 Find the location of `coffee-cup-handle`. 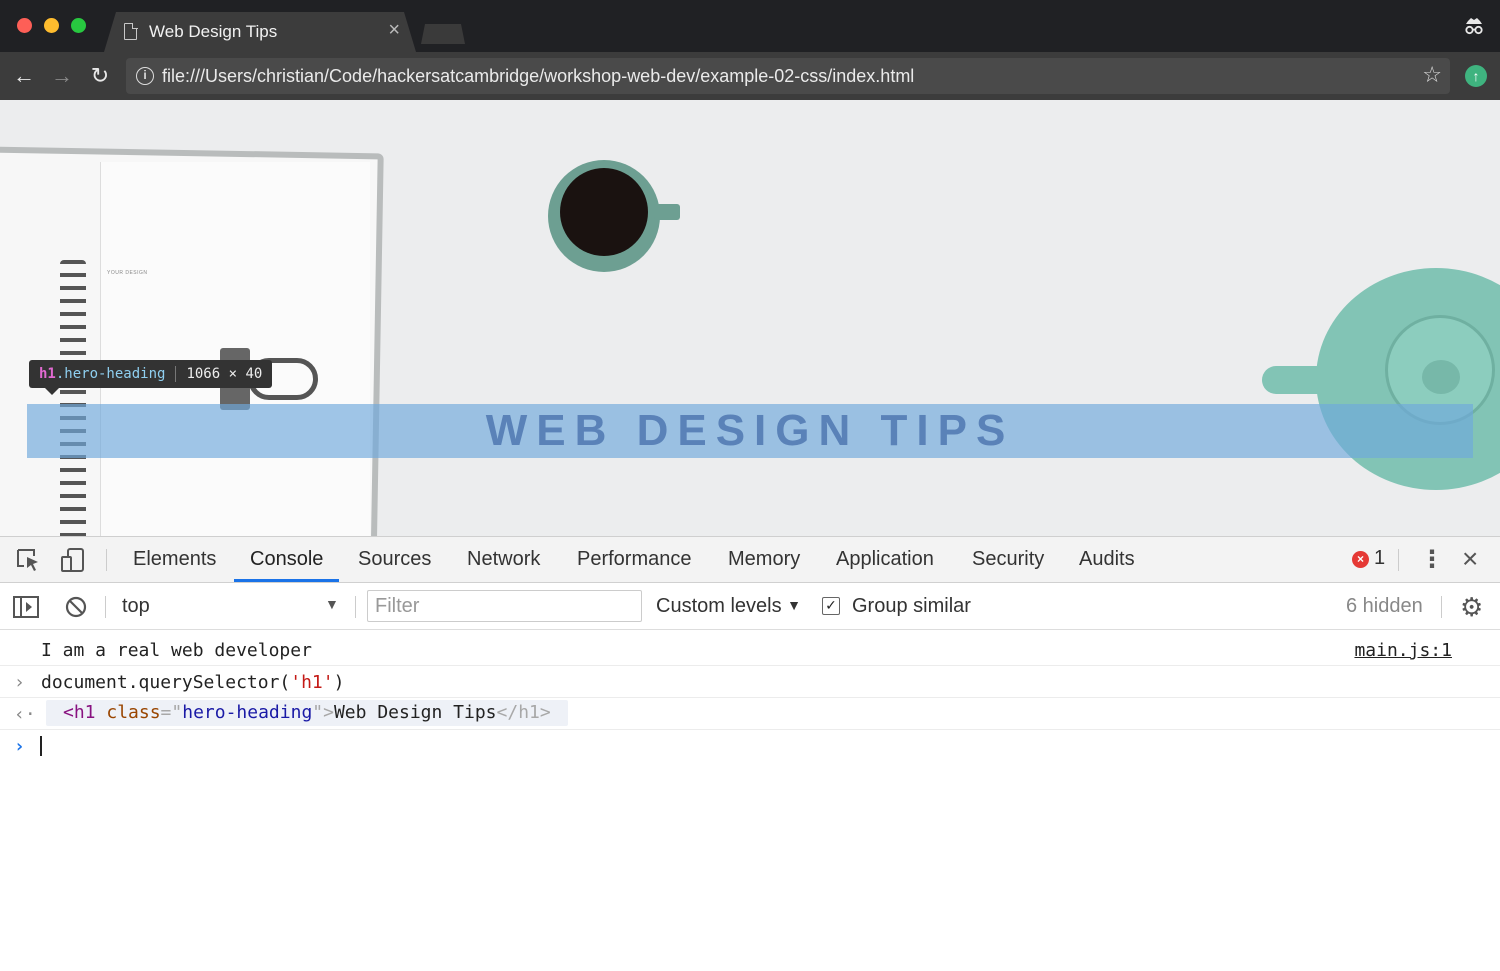

coffee-cup-handle is located at coordinates (667, 212).